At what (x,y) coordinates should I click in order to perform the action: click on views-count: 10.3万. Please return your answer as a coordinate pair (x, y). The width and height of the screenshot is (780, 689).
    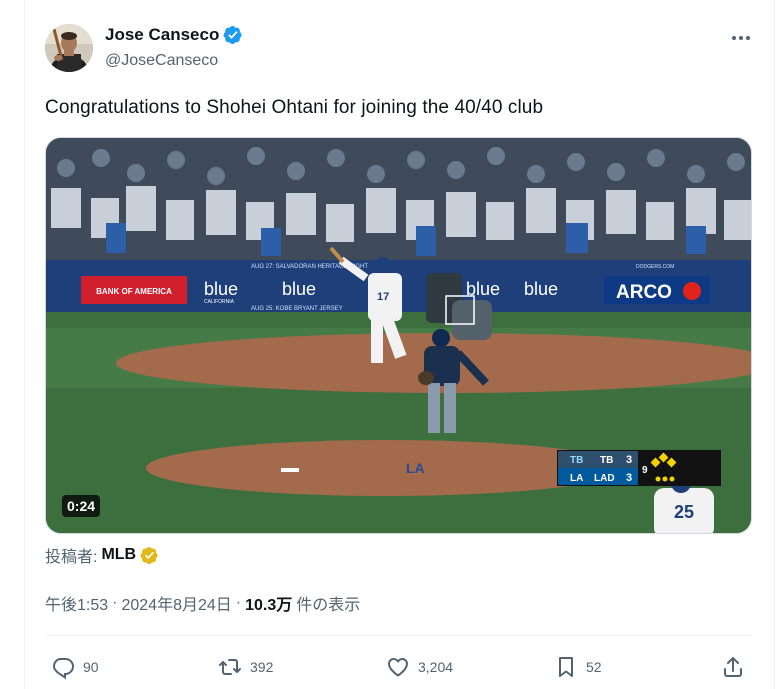
    Looking at the image, I should click on (269, 605).